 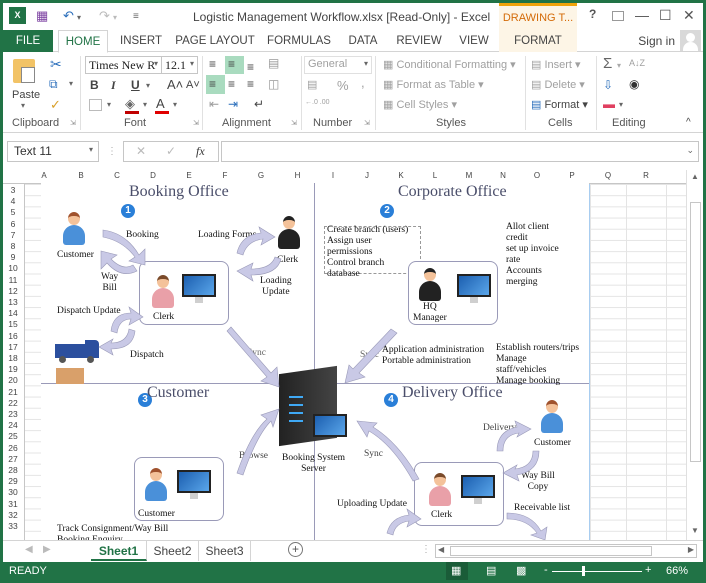 What do you see at coordinates (56, 64) in the screenshot?
I see `cut-icon: ✂` at bounding box center [56, 64].